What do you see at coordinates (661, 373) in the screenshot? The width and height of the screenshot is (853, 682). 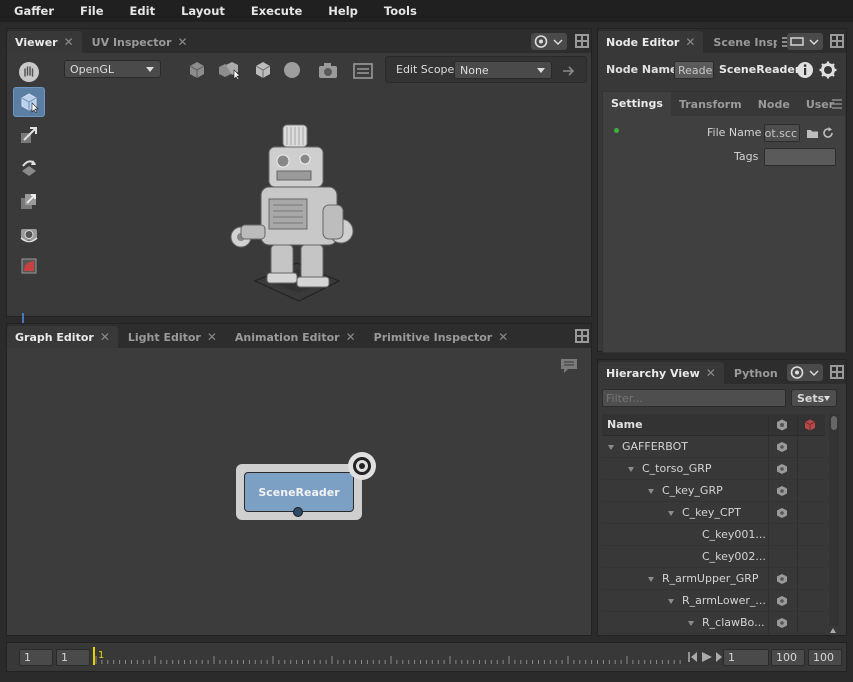 I see `tab-hierarchy-view: Hierarchy View ✕` at bounding box center [661, 373].